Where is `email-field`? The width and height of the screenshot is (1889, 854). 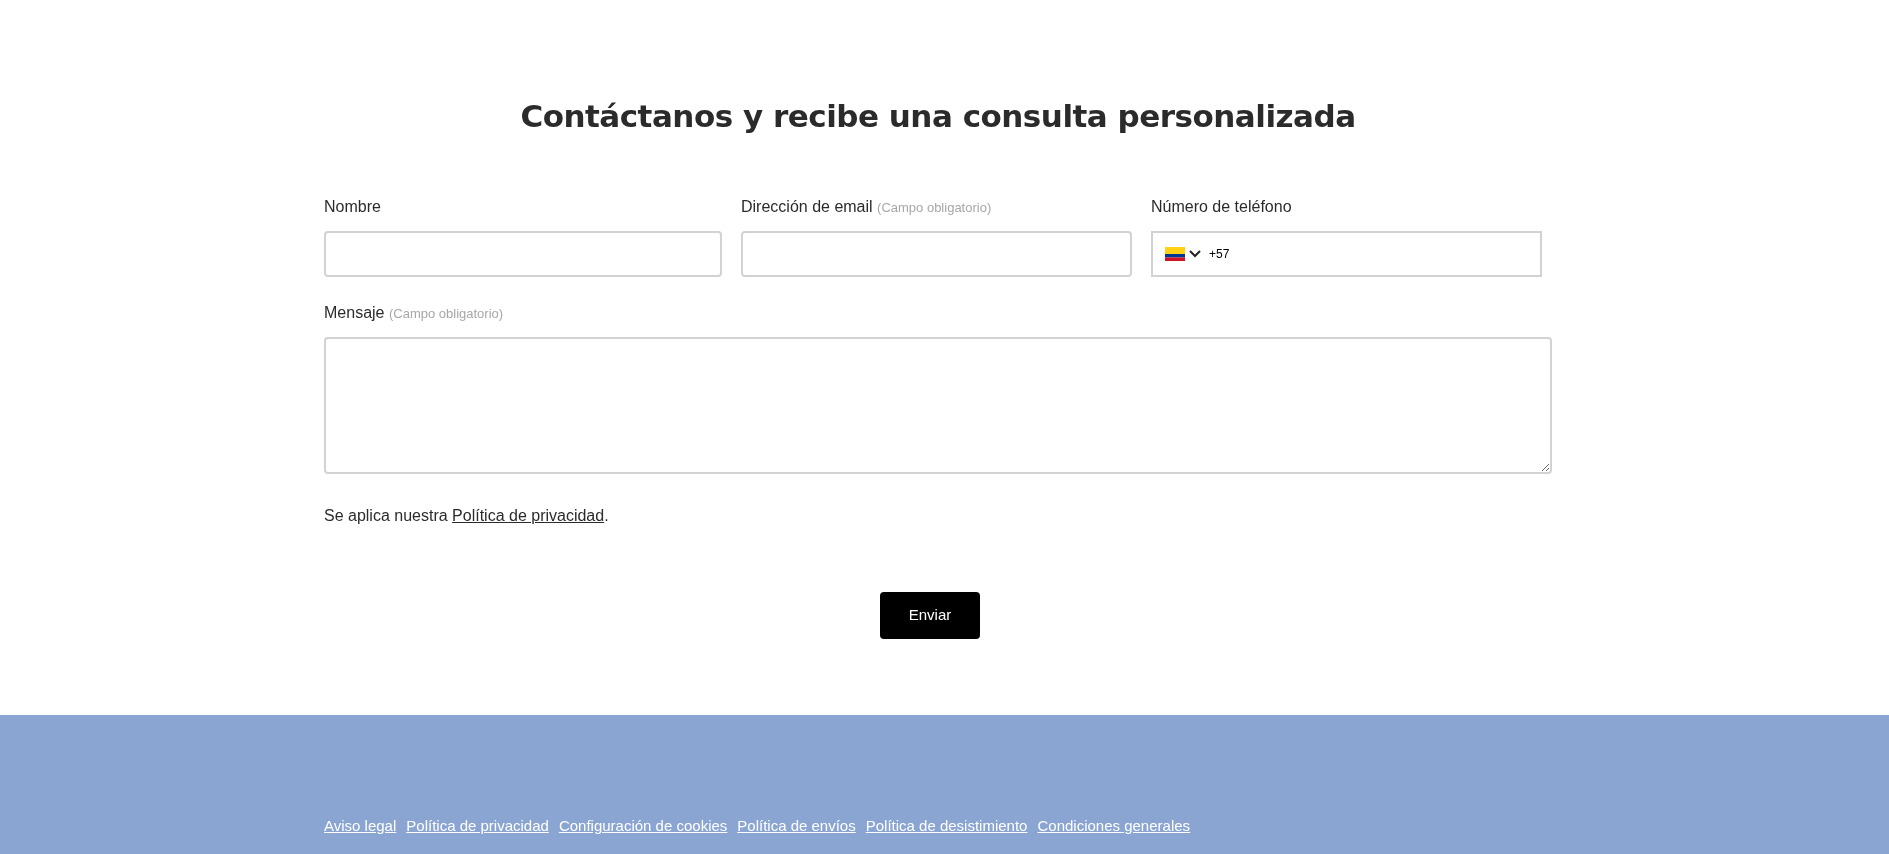 email-field is located at coordinates (936, 254).